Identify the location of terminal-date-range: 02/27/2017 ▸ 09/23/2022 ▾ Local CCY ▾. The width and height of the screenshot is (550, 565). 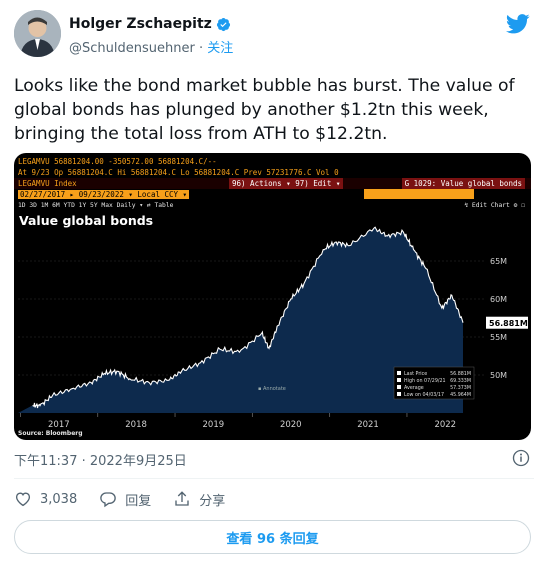
(104, 194).